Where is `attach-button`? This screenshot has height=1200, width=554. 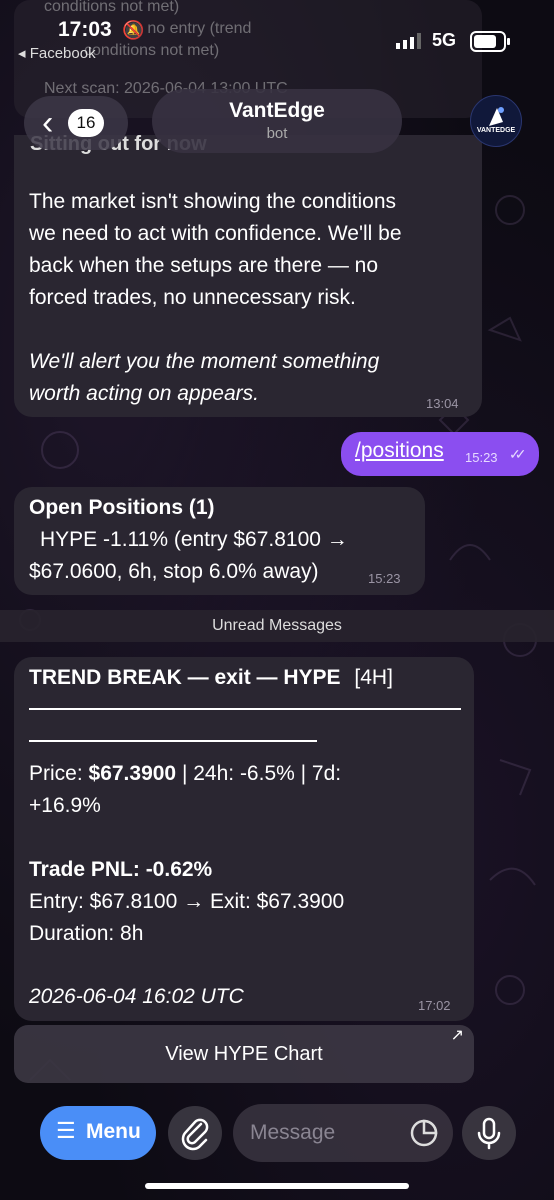
attach-button is located at coordinates (195, 1133).